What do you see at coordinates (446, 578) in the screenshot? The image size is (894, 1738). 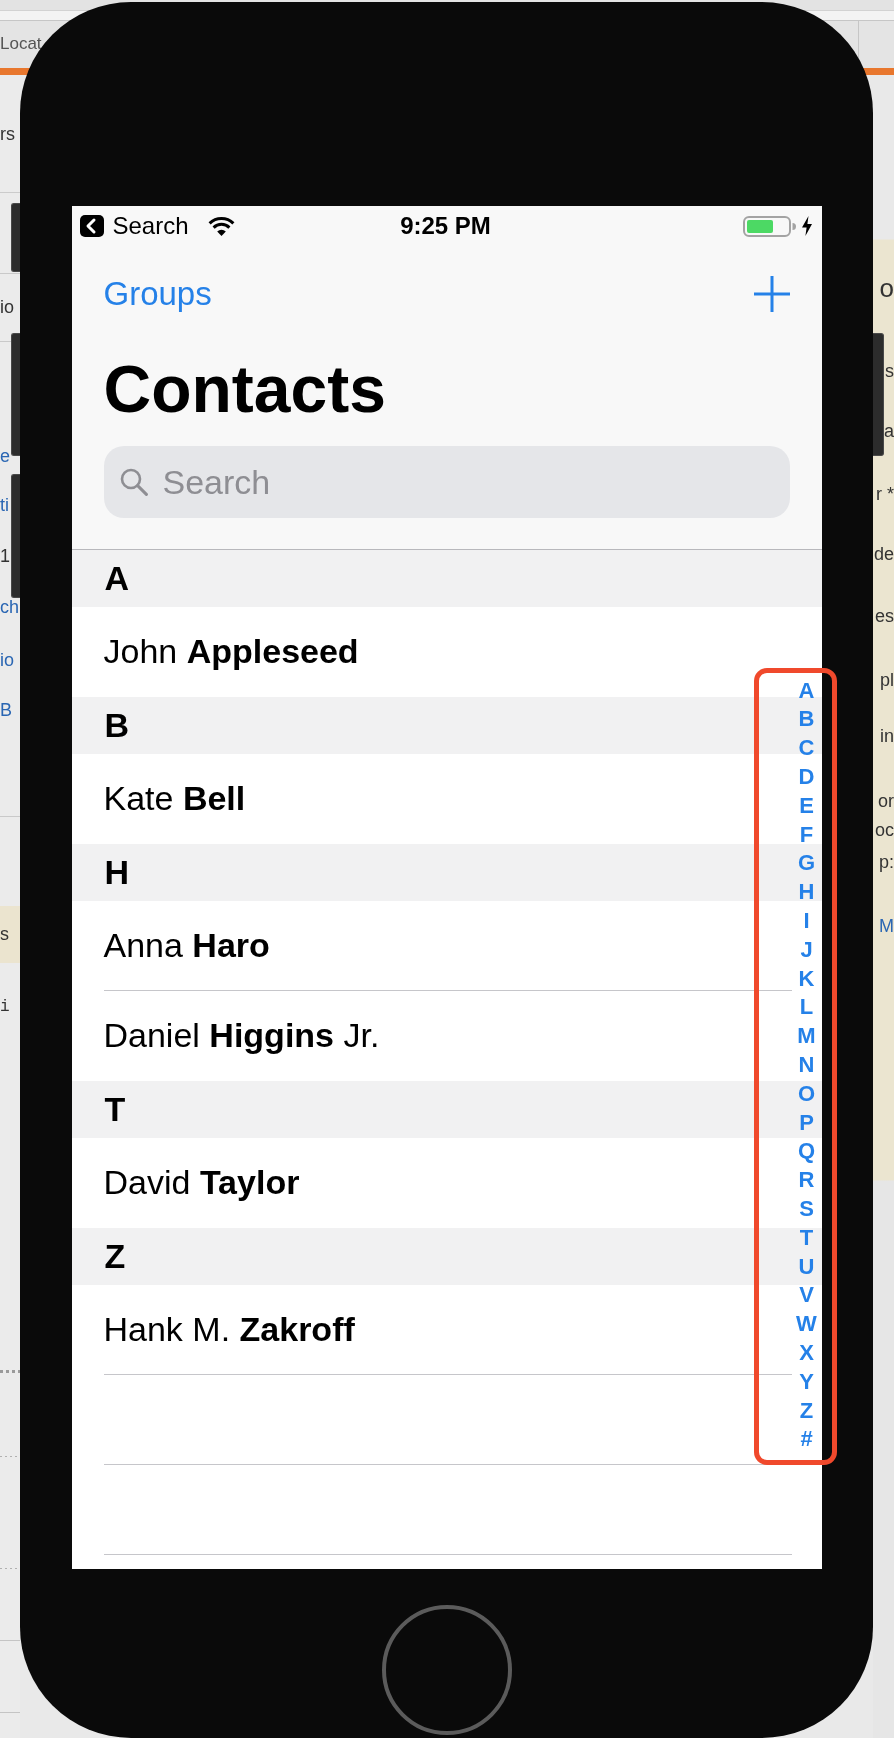 I see `section-header: A` at bounding box center [446, 578].